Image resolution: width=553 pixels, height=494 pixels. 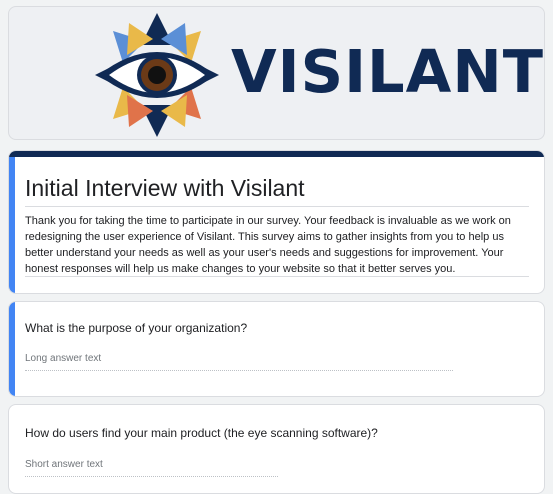 I want to click on form-title: Initial Interview with Visilant, so click(x=165, y=188).